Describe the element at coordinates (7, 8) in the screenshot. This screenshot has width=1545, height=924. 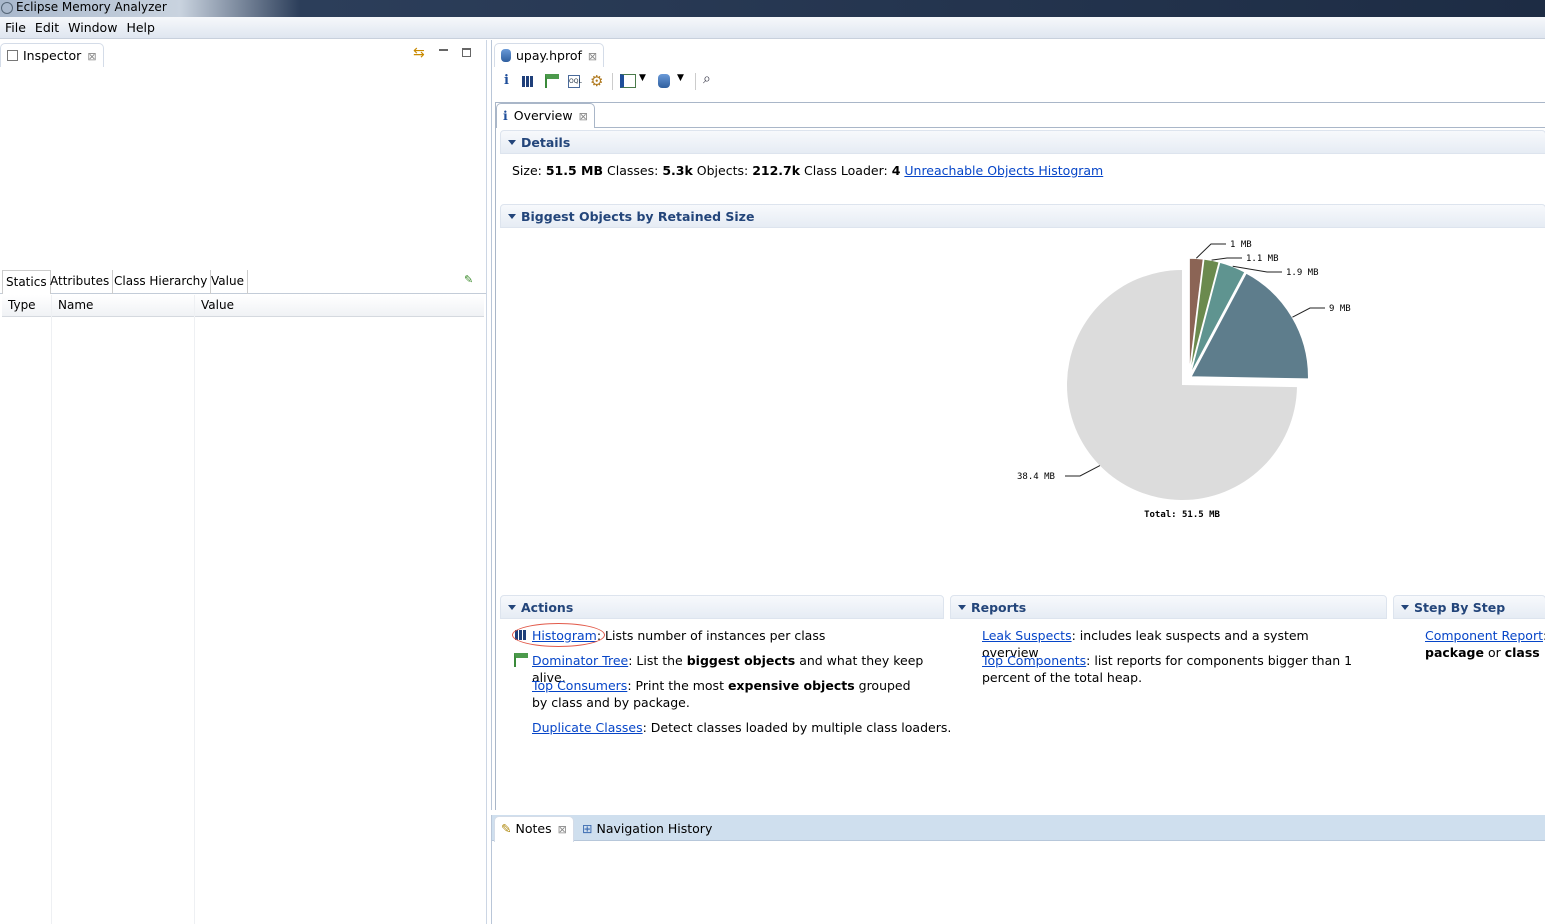
I see `app-icon` at that location.